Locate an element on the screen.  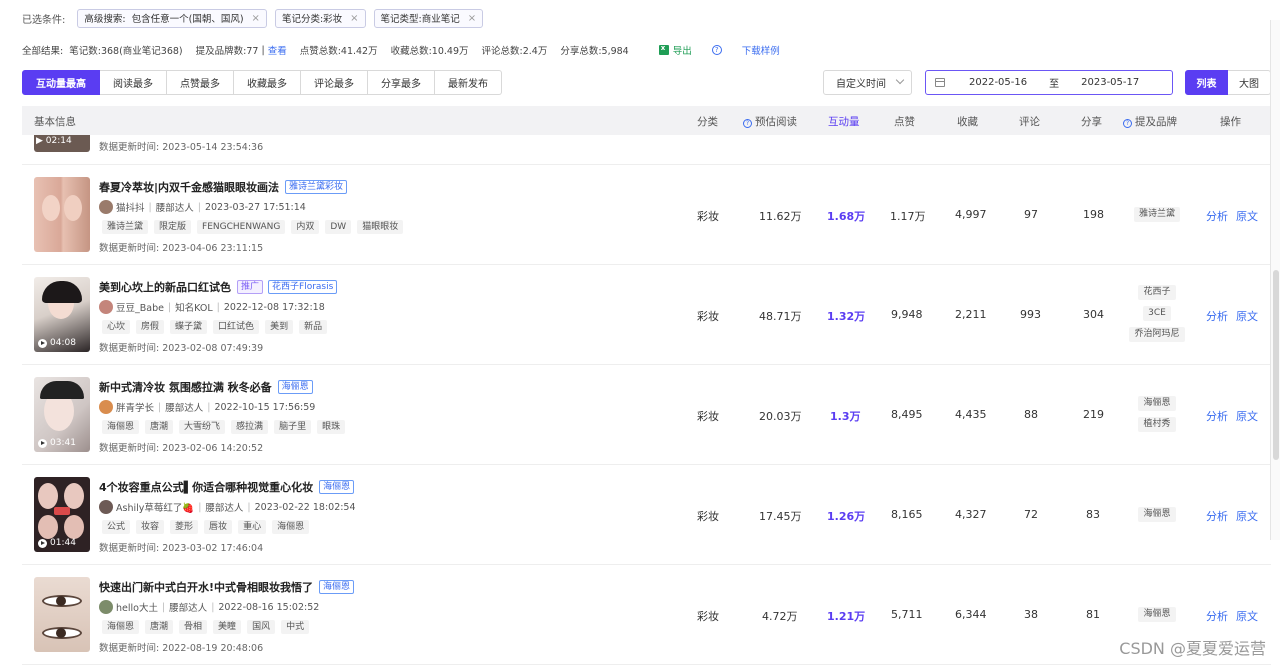
thumbnail: 01:44 is located at coordinates (62, 514).